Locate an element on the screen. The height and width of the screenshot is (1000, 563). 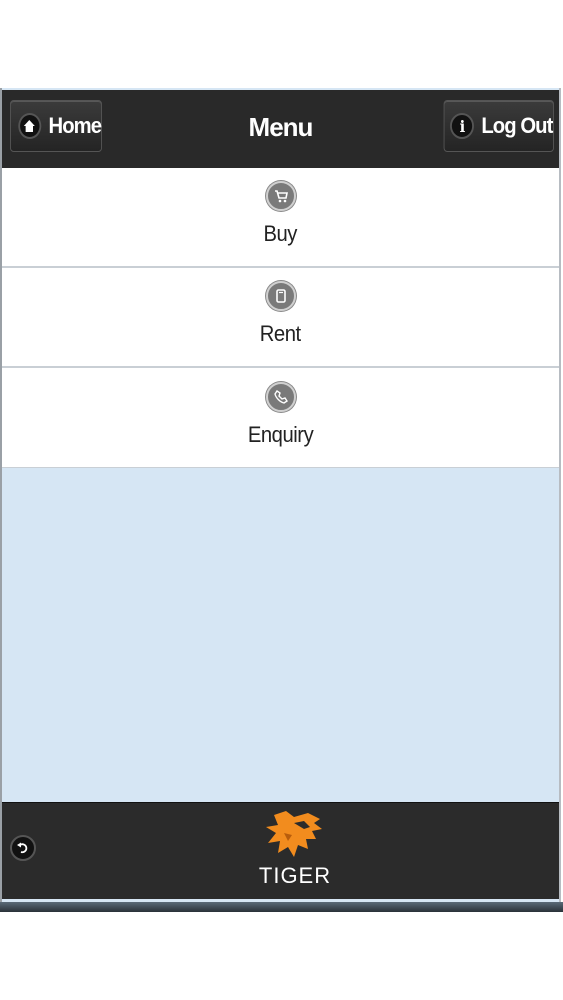
footer-bar: TIGER is located at coordinates (280, 850).